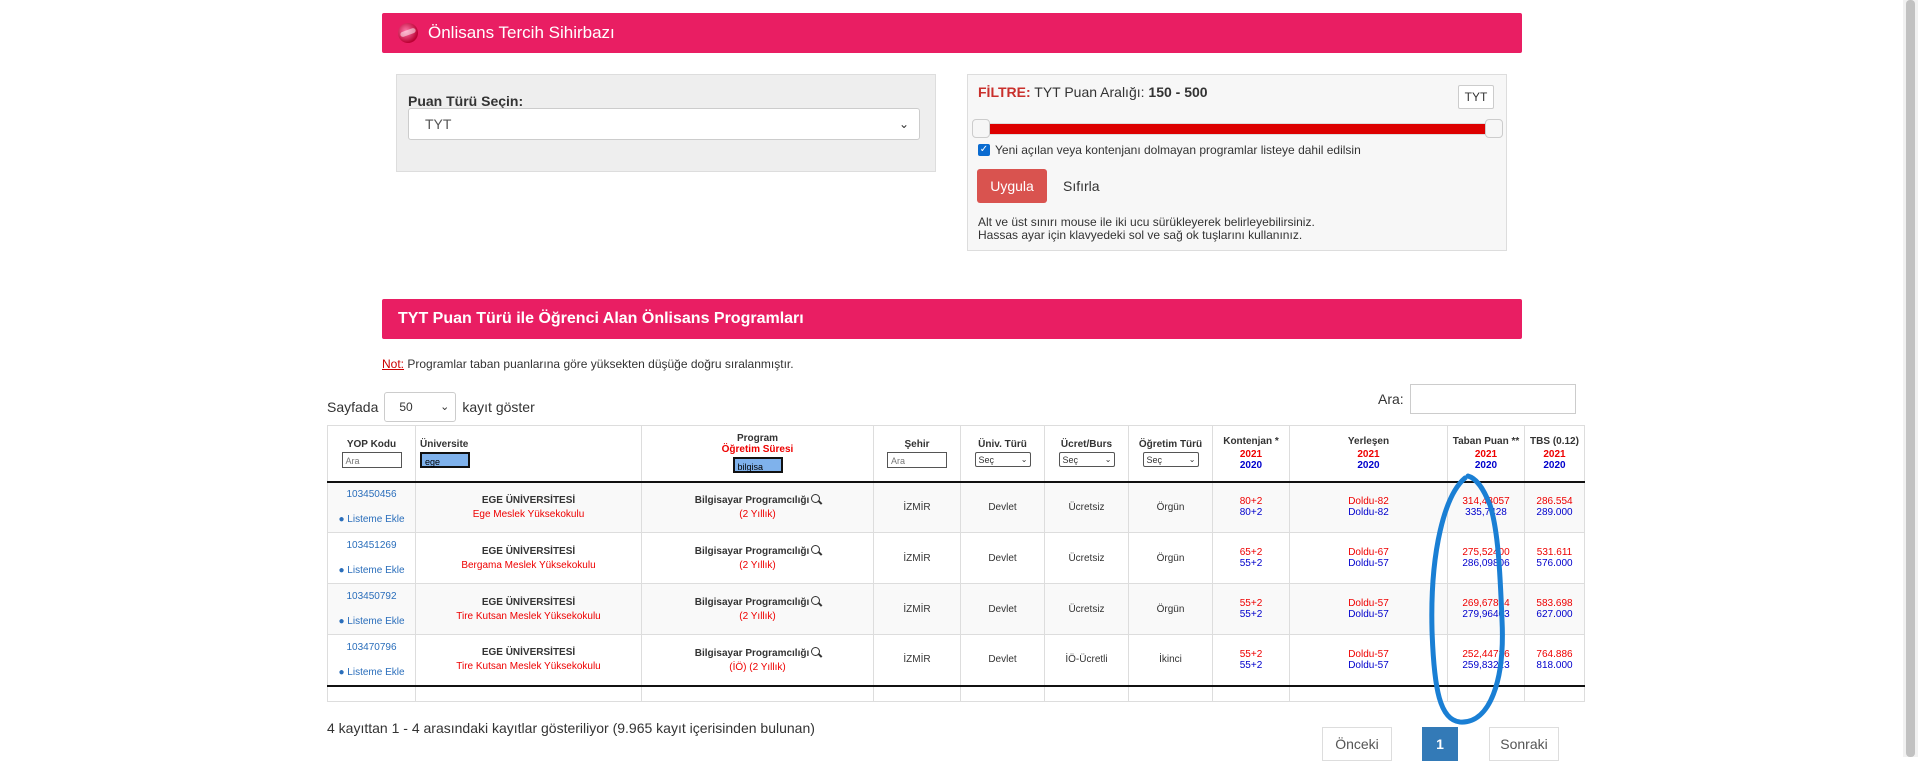 The height and width of the screenshot is (761, 1918). What do you see at coordinates (498, 407) in the screenshot?
I see `page-length-suffix: kayıt göster` at bounding box center [498, 407].